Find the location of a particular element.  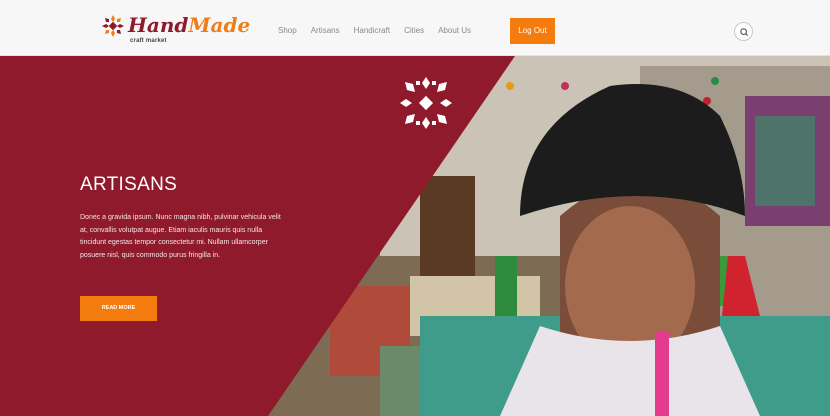

nav-item-artisans: Artisans is located at coordinates (325, 30).